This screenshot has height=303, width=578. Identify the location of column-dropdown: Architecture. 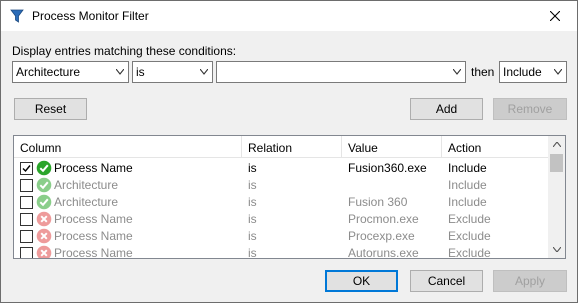
(70, 72).